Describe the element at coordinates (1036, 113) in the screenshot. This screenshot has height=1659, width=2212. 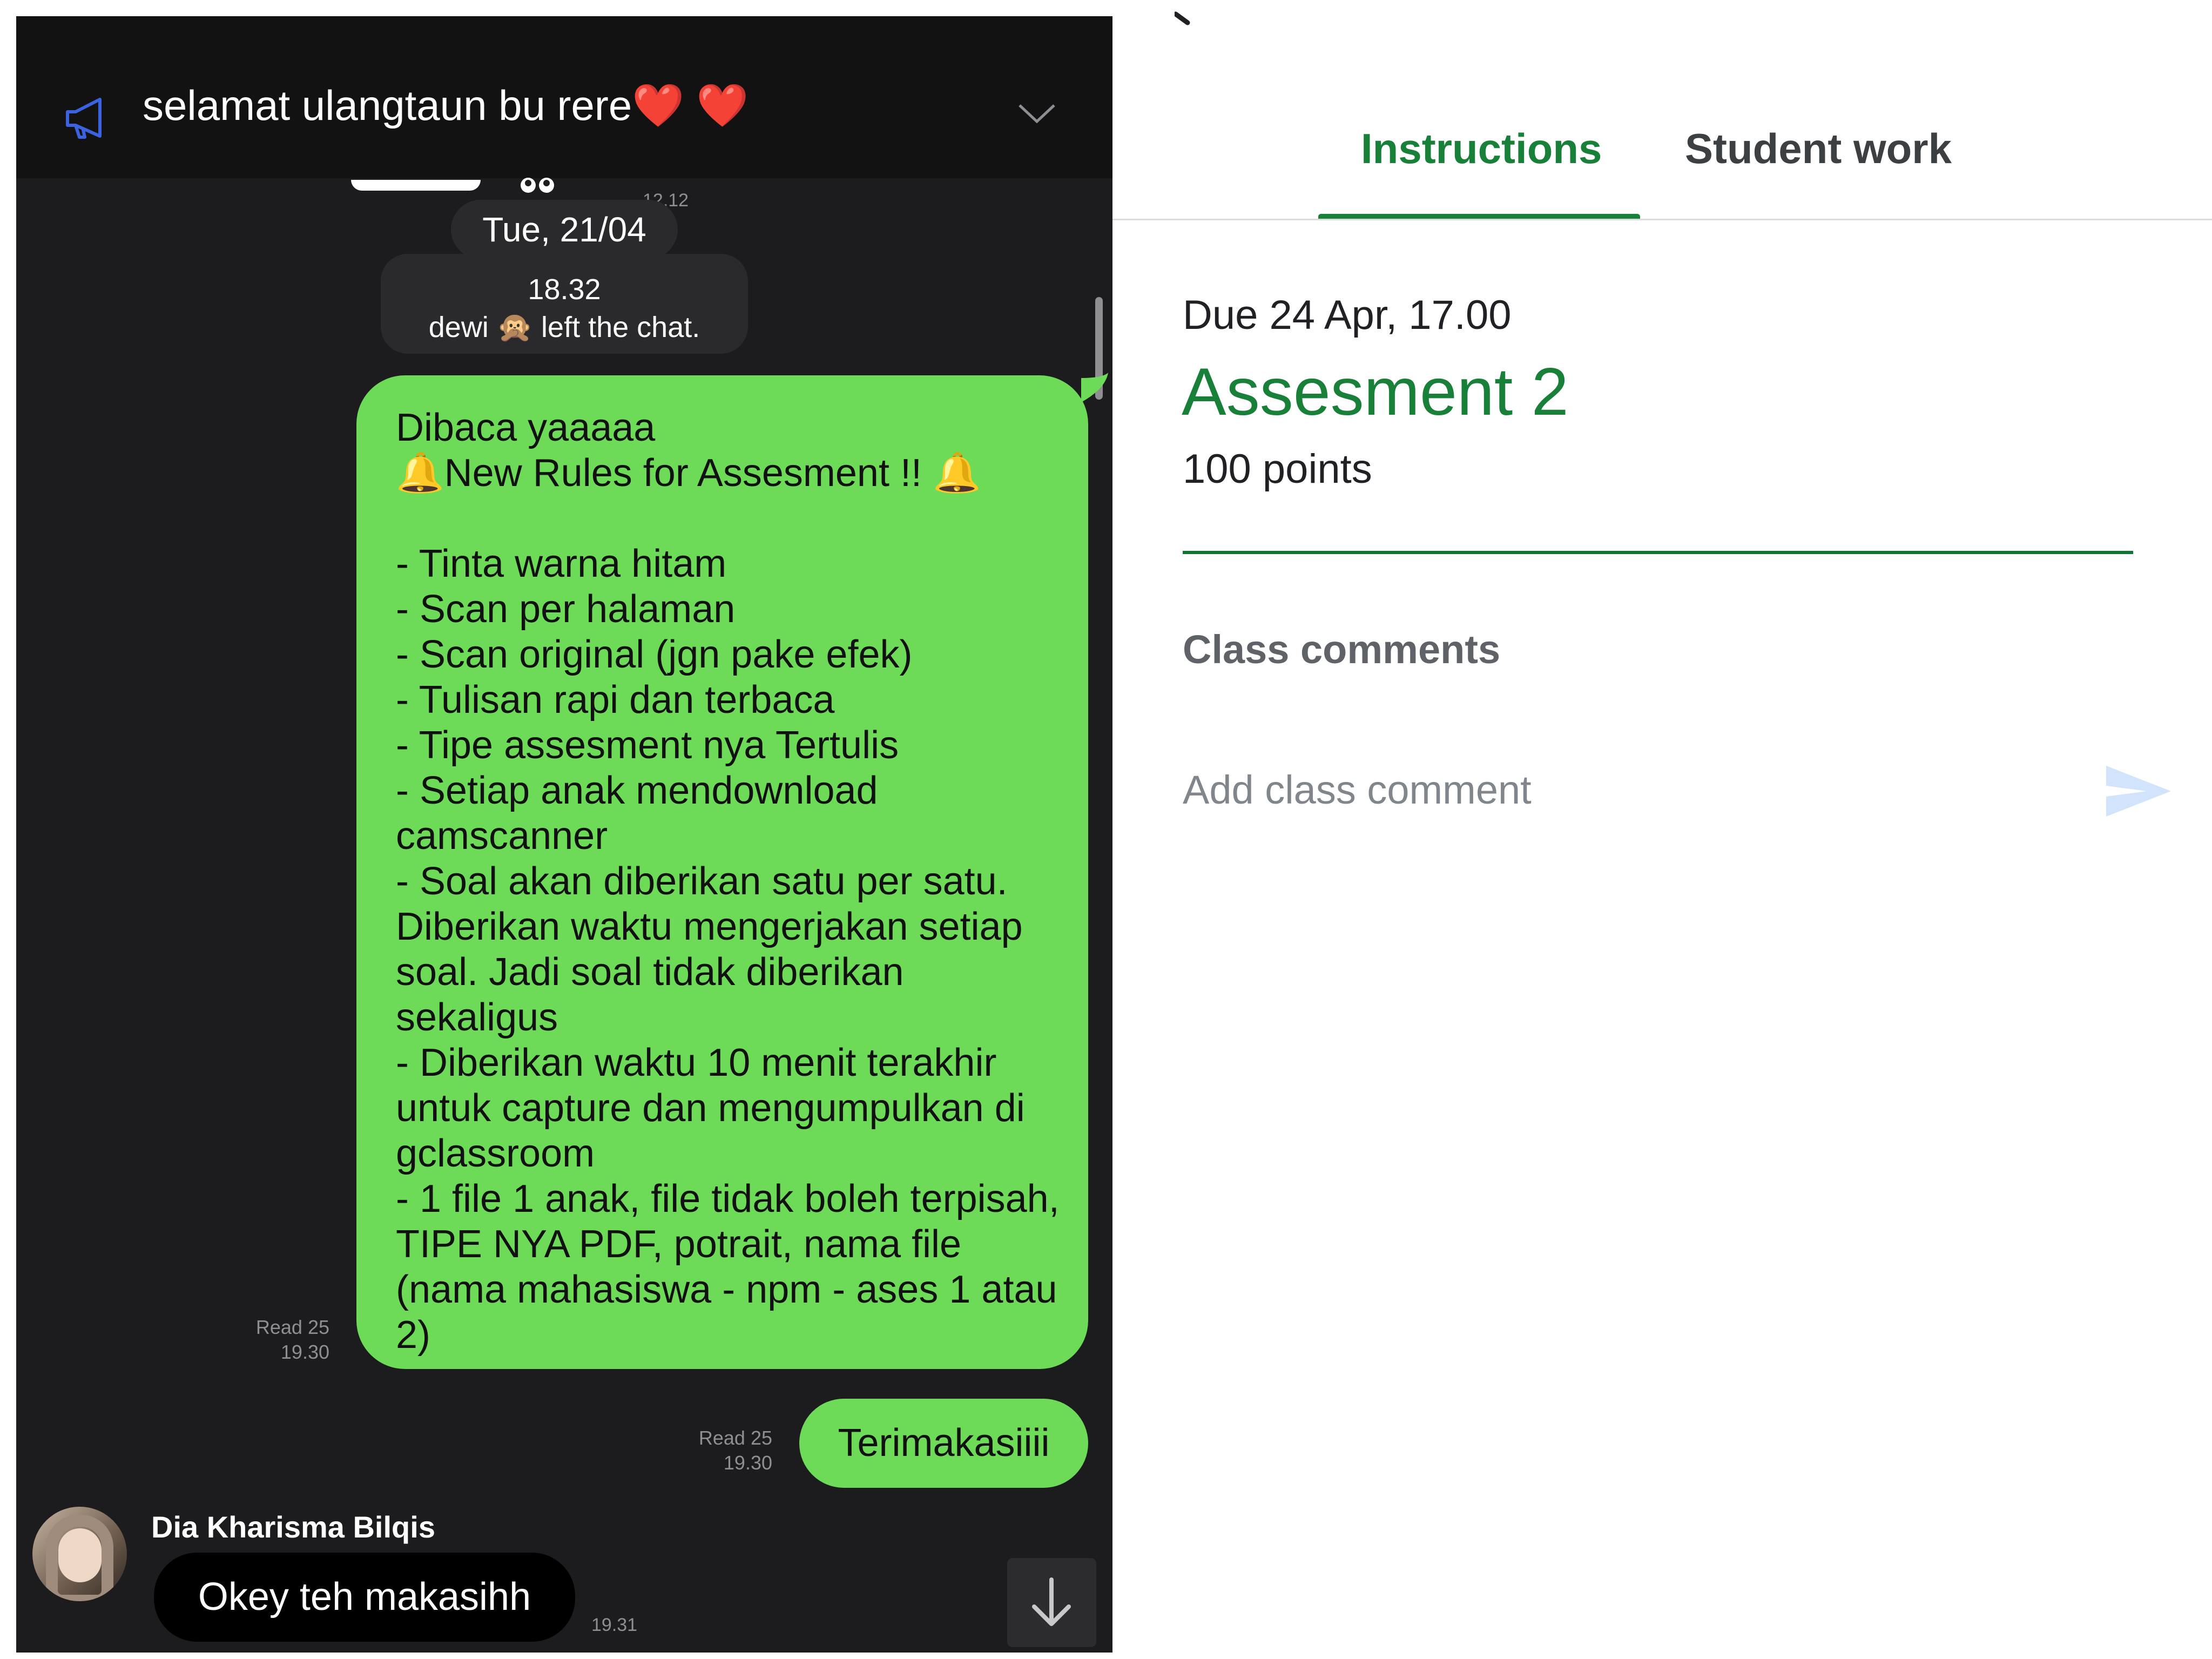
I see `chevron-down-icon` at that location.